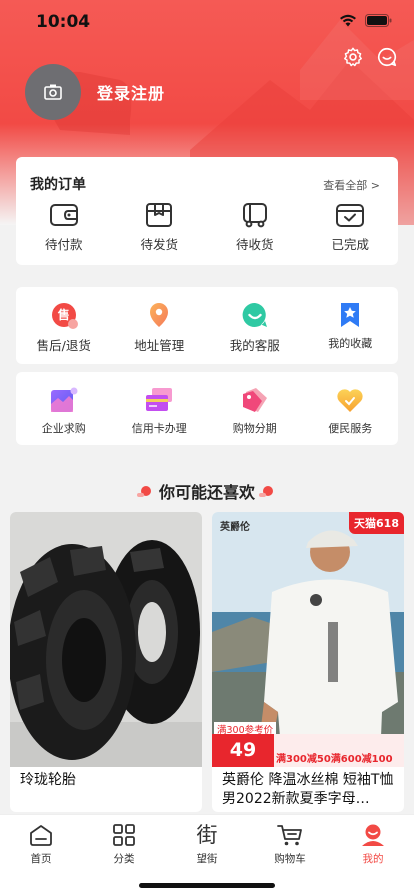 The width and height of the screenshot is (414, 896). What do you see at coordinates (159, 345) in the screenshot?
I see `service-address-label: 地址管理` at bounding box center [159, 345].